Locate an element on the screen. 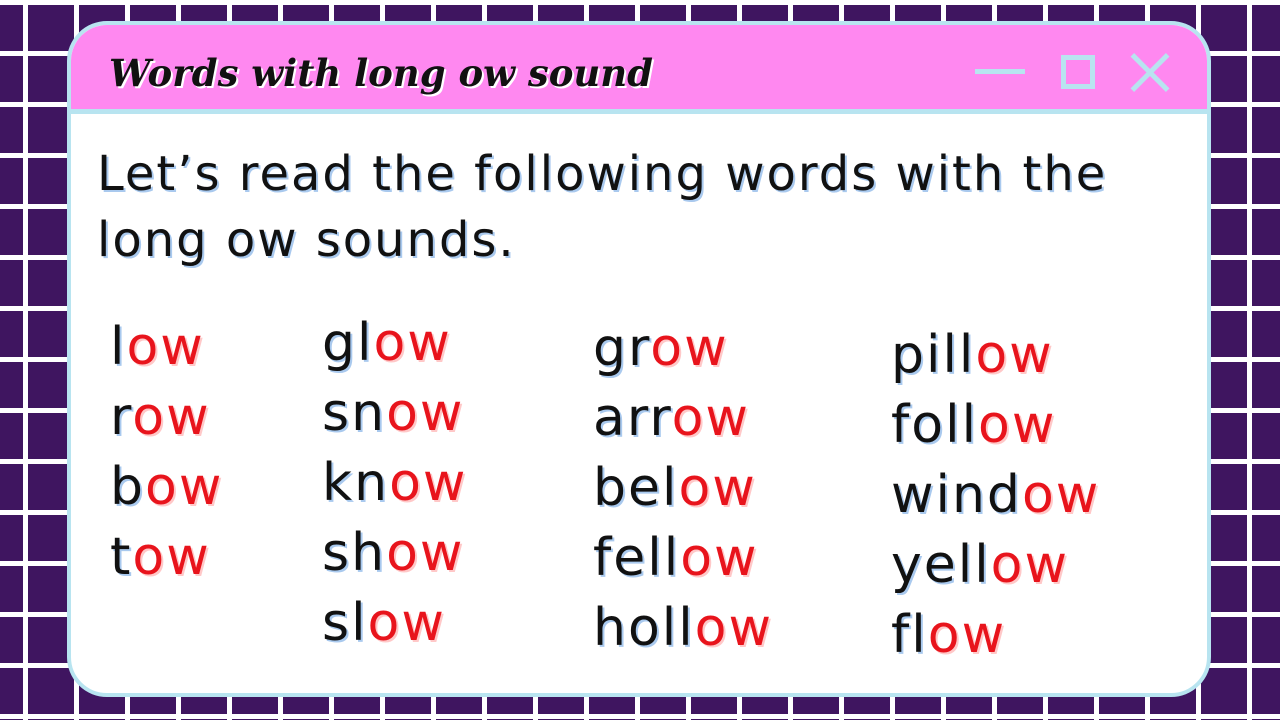  word-prefix: foll is located at coordinates (935, 425).